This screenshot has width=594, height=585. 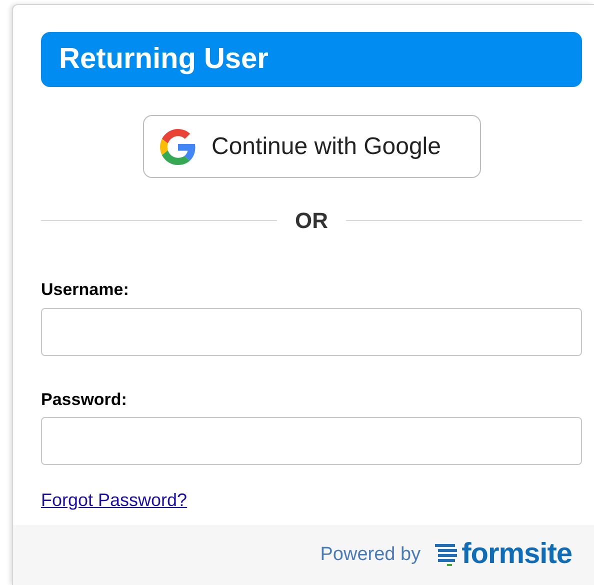 I want to click on field-label: Password:, so click(x=84, y=399).